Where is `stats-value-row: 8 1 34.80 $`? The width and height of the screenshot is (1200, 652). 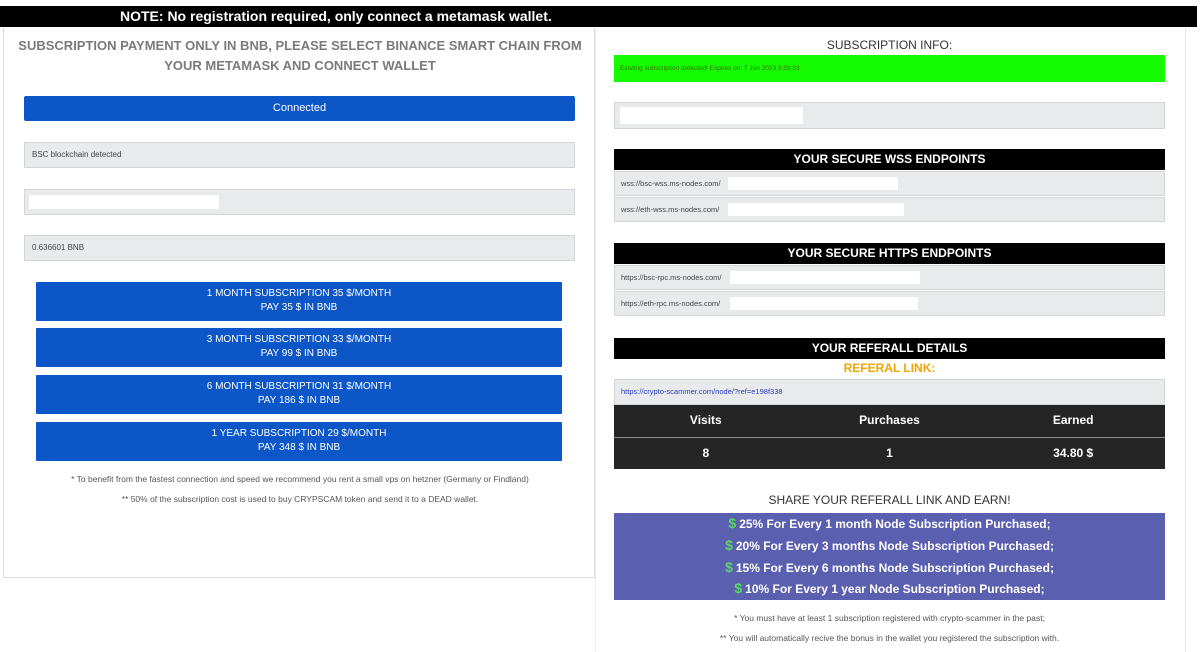
stats-value-row: 8 1 34.80 $ is located at coordinates (889, 453).